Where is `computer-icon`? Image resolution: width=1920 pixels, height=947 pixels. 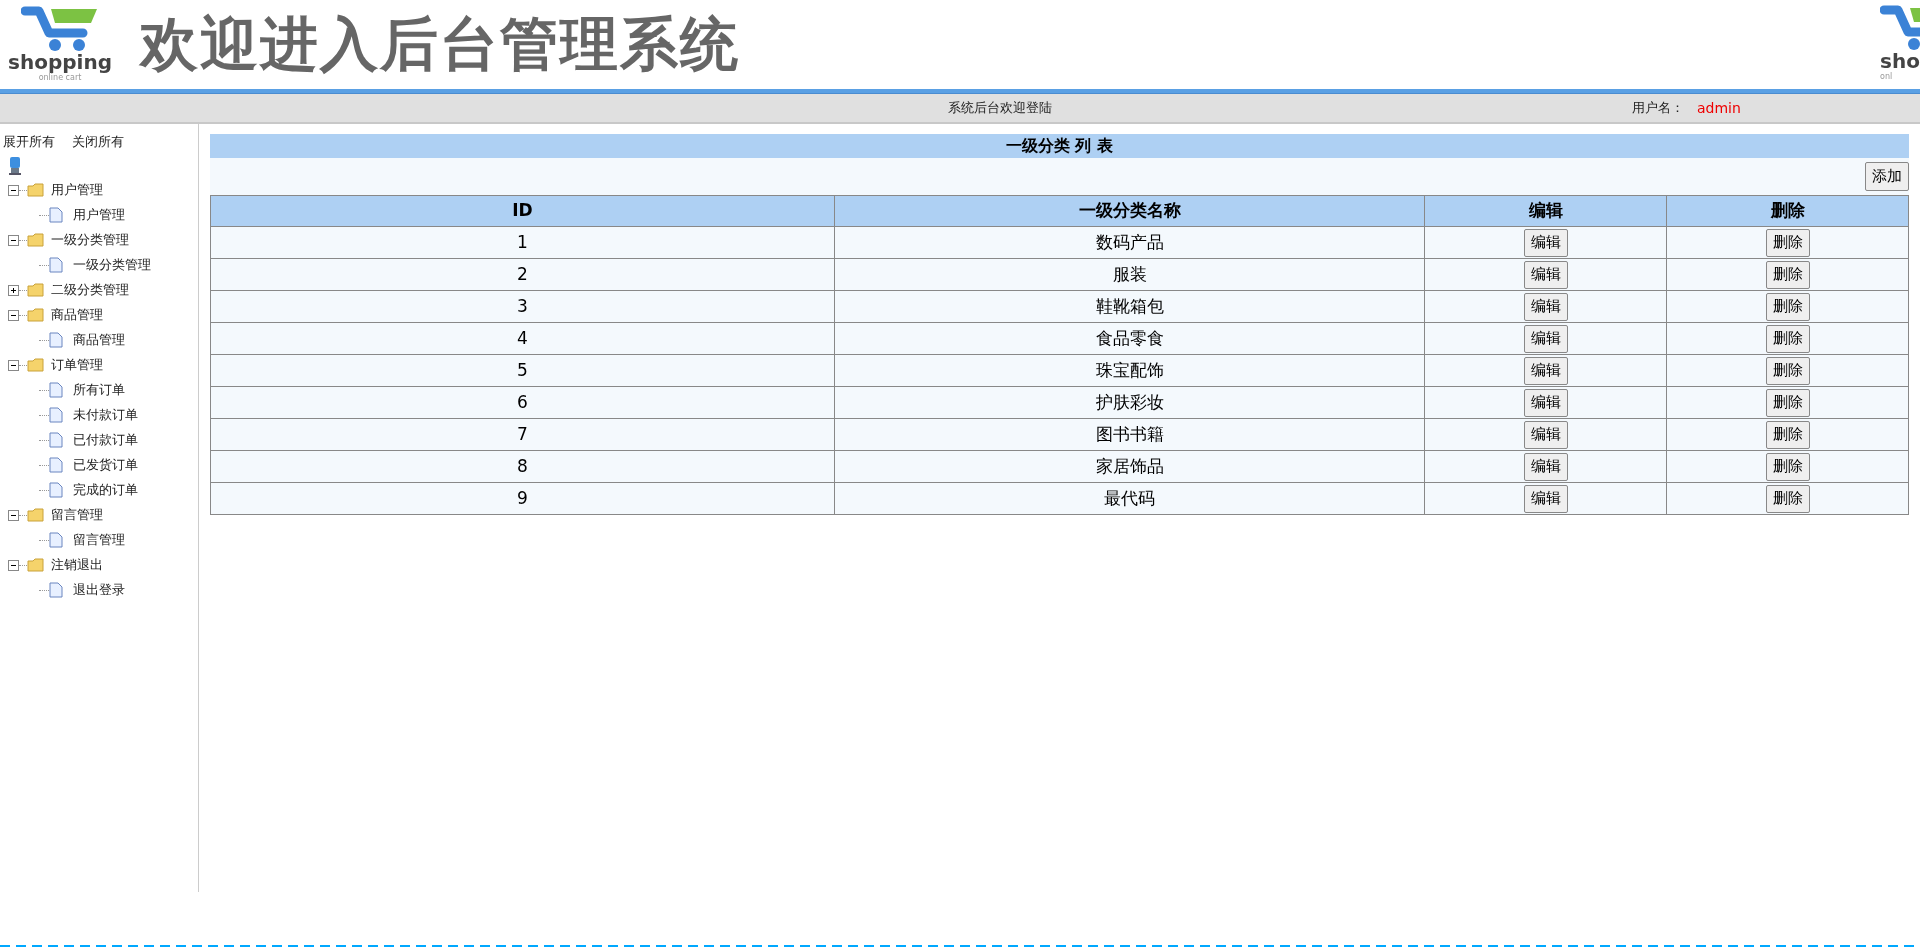 computer-icon is located at coordinates (15, 165).